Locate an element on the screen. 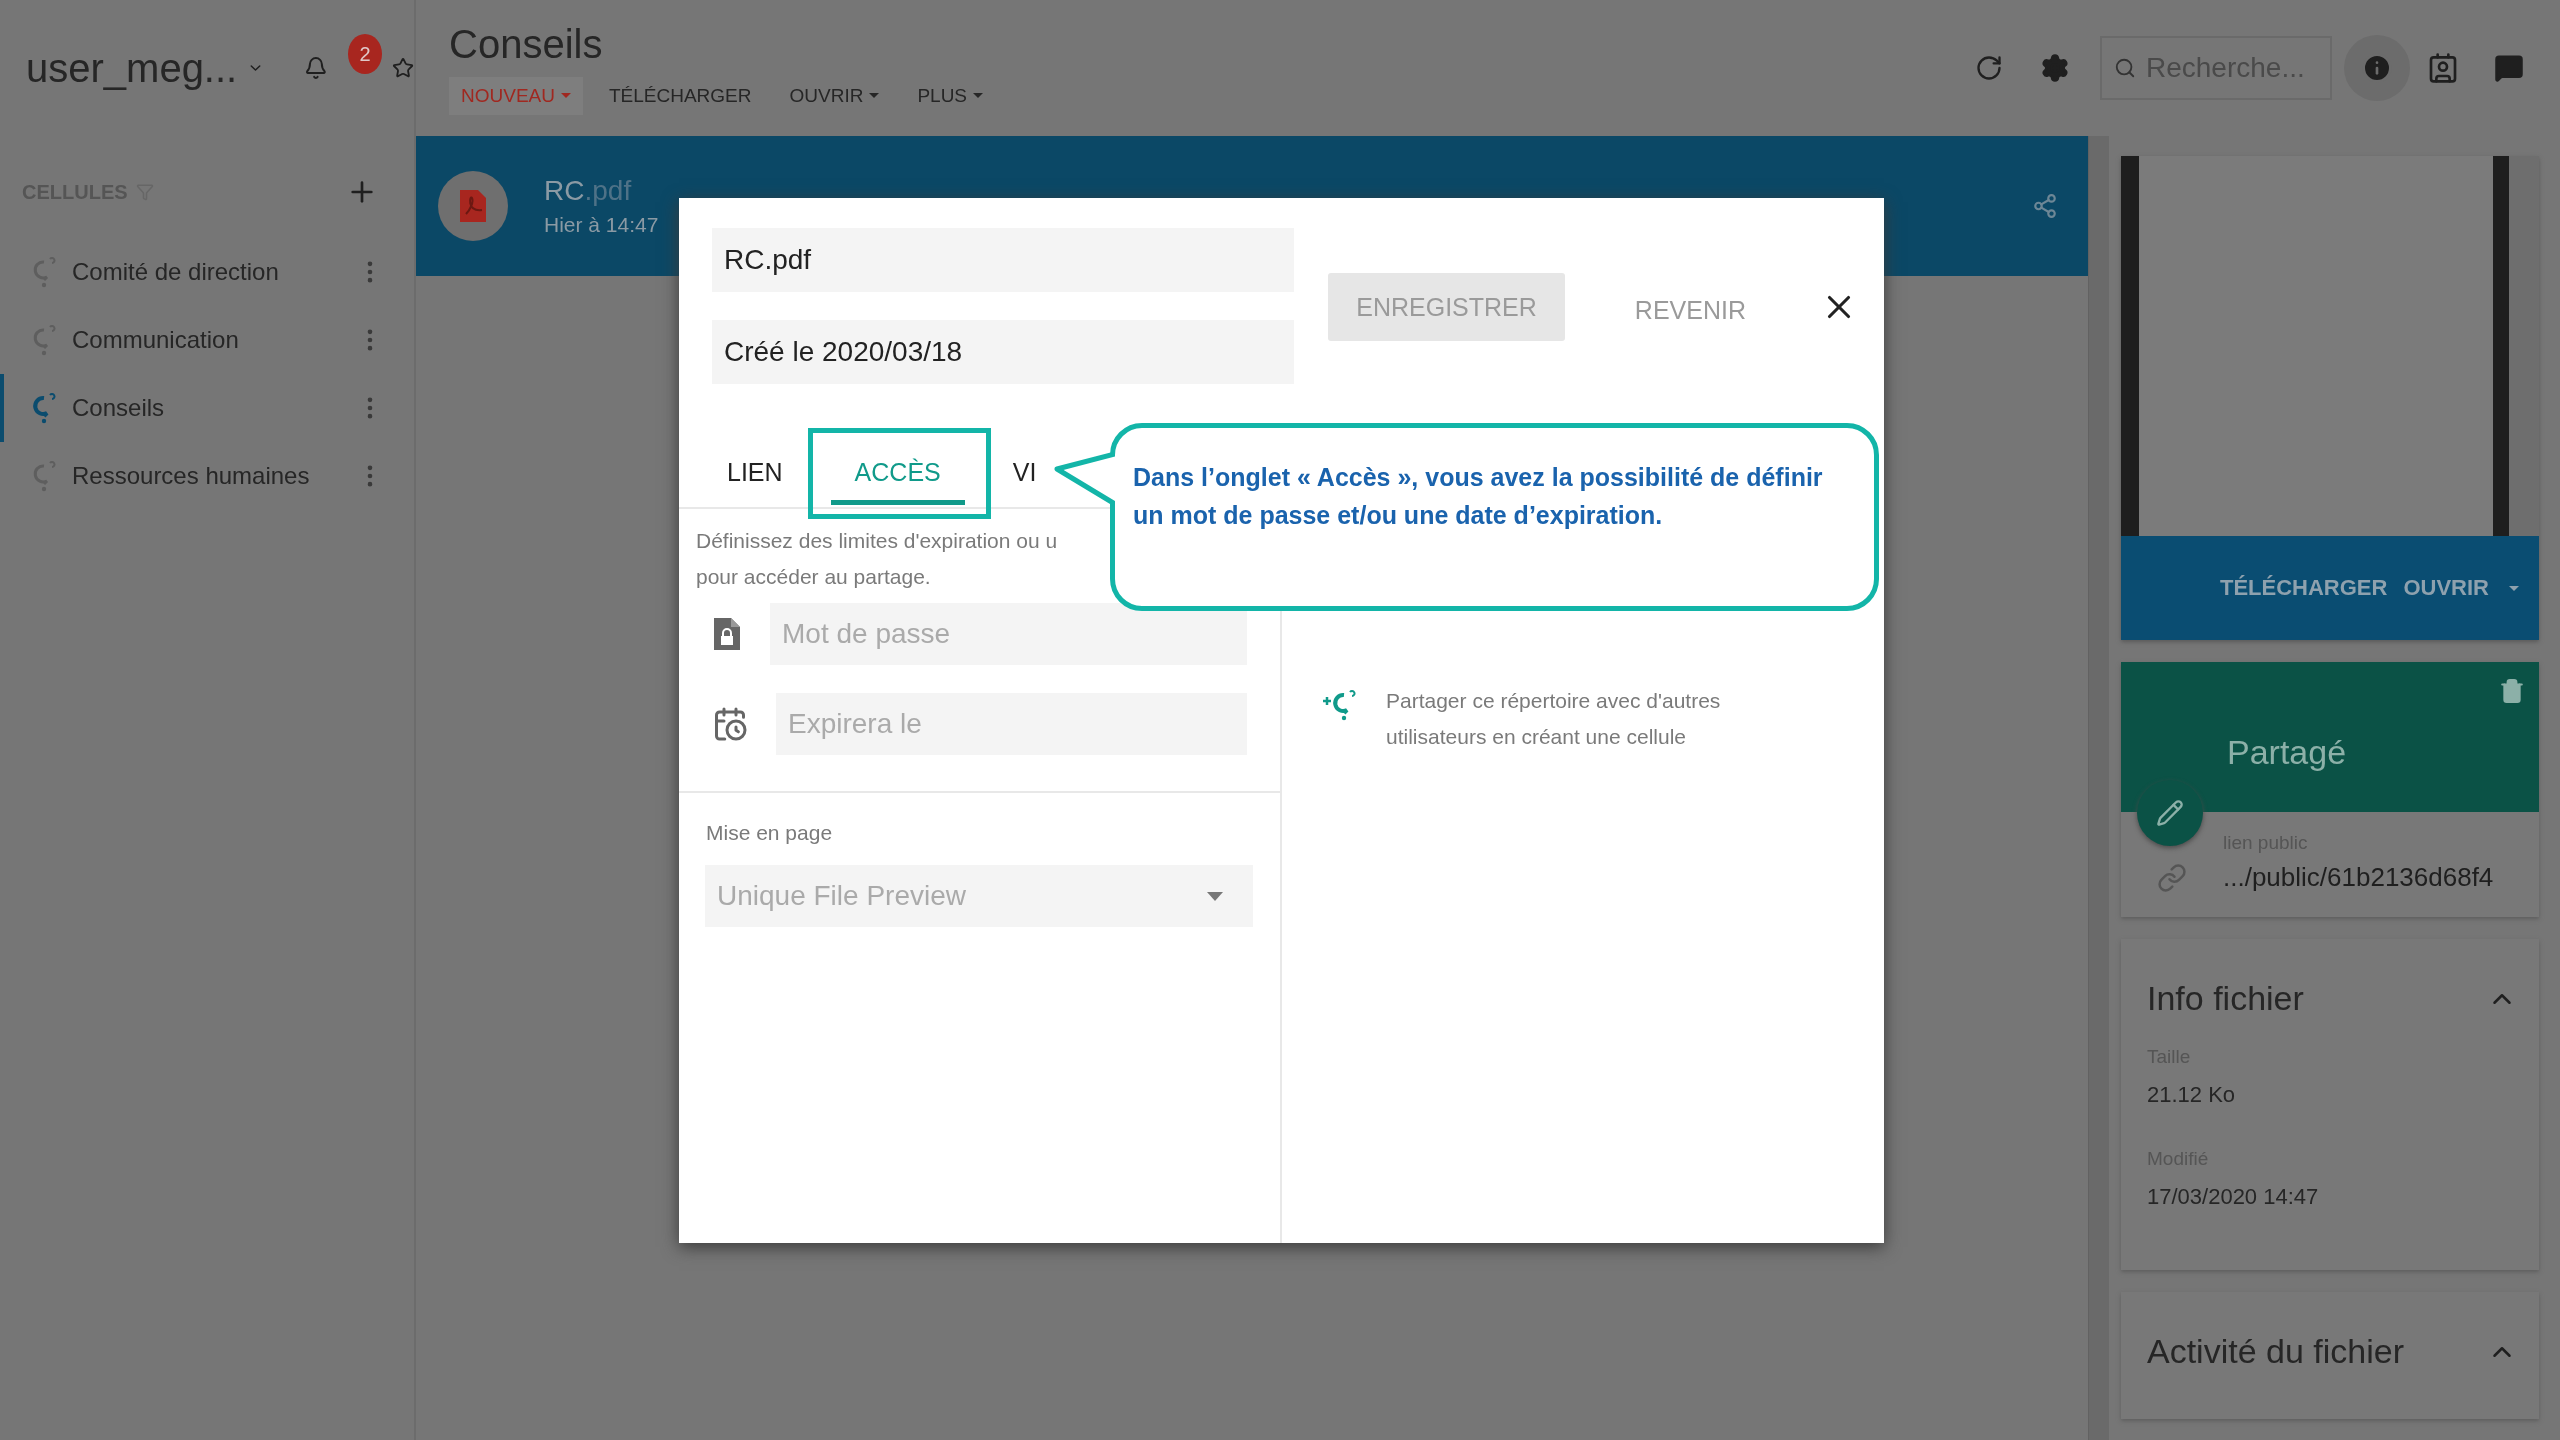 This screenshot has width=2560, height=1440. callout: Dans l’onglet « Accès », vous avez la possibilité de définir un mot de passe et/ou une date d’expiration. is located at coordinates (1494, 517).